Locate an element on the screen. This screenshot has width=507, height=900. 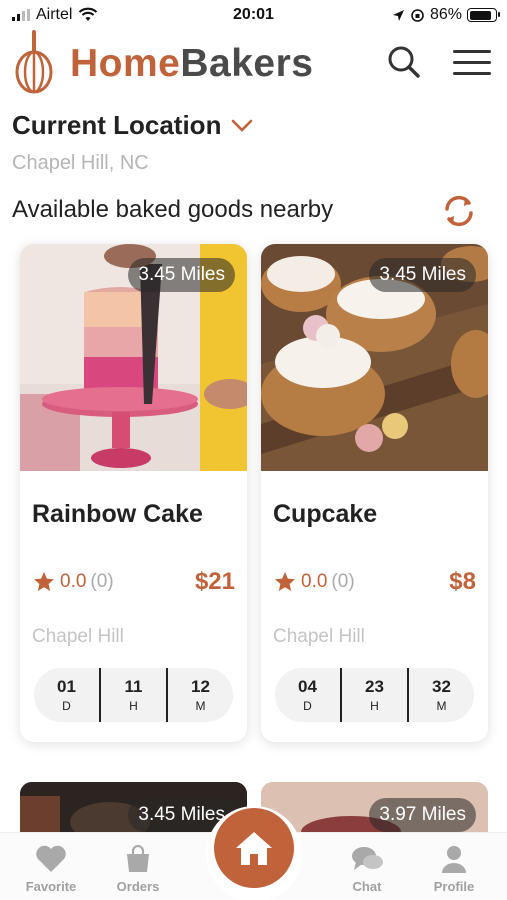
nav-orders: Orders is located at coordinates (138, 869).